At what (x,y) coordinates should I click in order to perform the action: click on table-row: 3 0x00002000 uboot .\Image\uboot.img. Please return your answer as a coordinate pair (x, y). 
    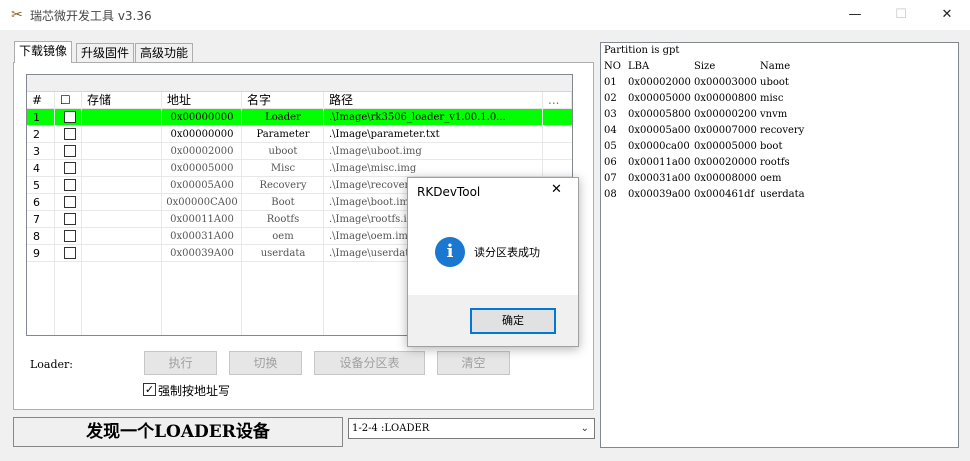
    Looking at the image, I should click on (299, 151).